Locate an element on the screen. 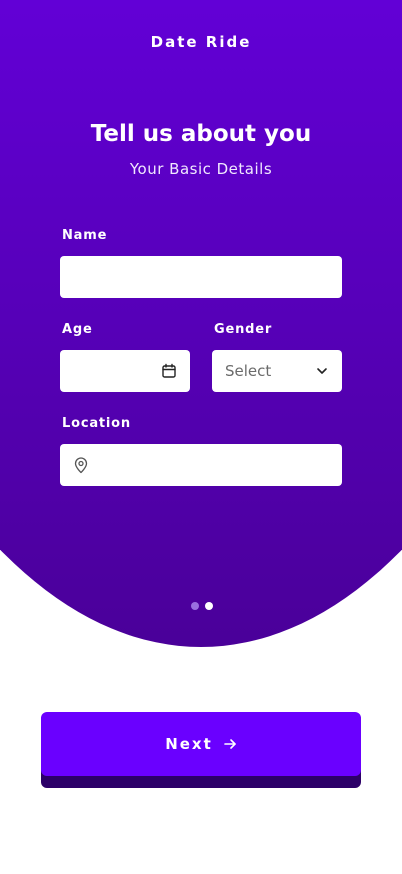  age-field-container is located at coordinates (125, 371).